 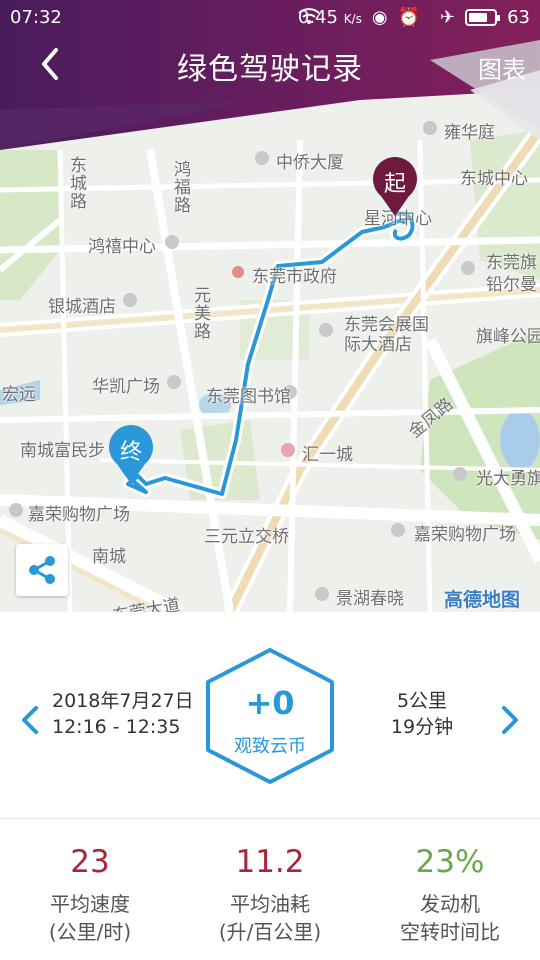 What do you see at coordinates (494, 179) in the screenshot?
I see `map-label: 东城中心` at bounding box center [494, 179].